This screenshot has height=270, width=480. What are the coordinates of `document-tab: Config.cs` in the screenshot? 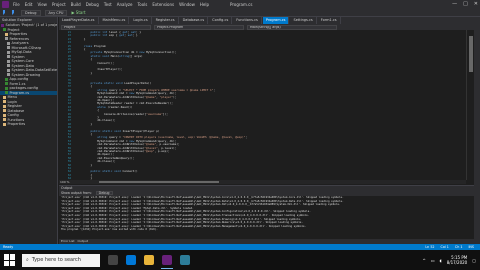 It's located at (221, 20).